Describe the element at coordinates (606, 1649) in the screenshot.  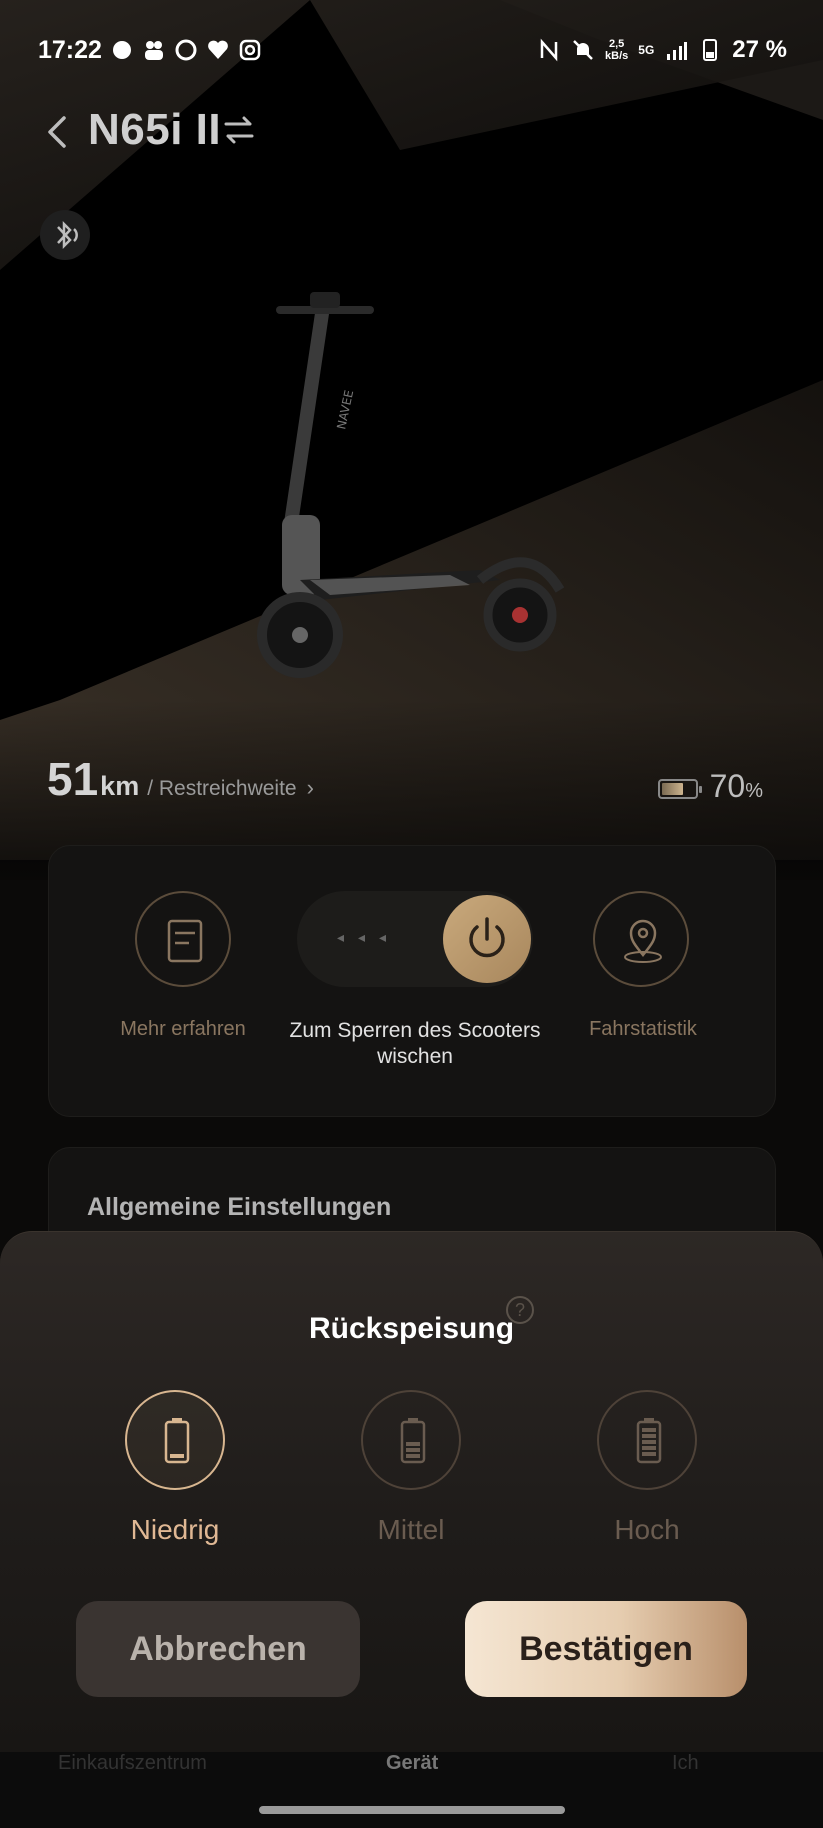
I see `confirm-button: Bestätigen` at that location.